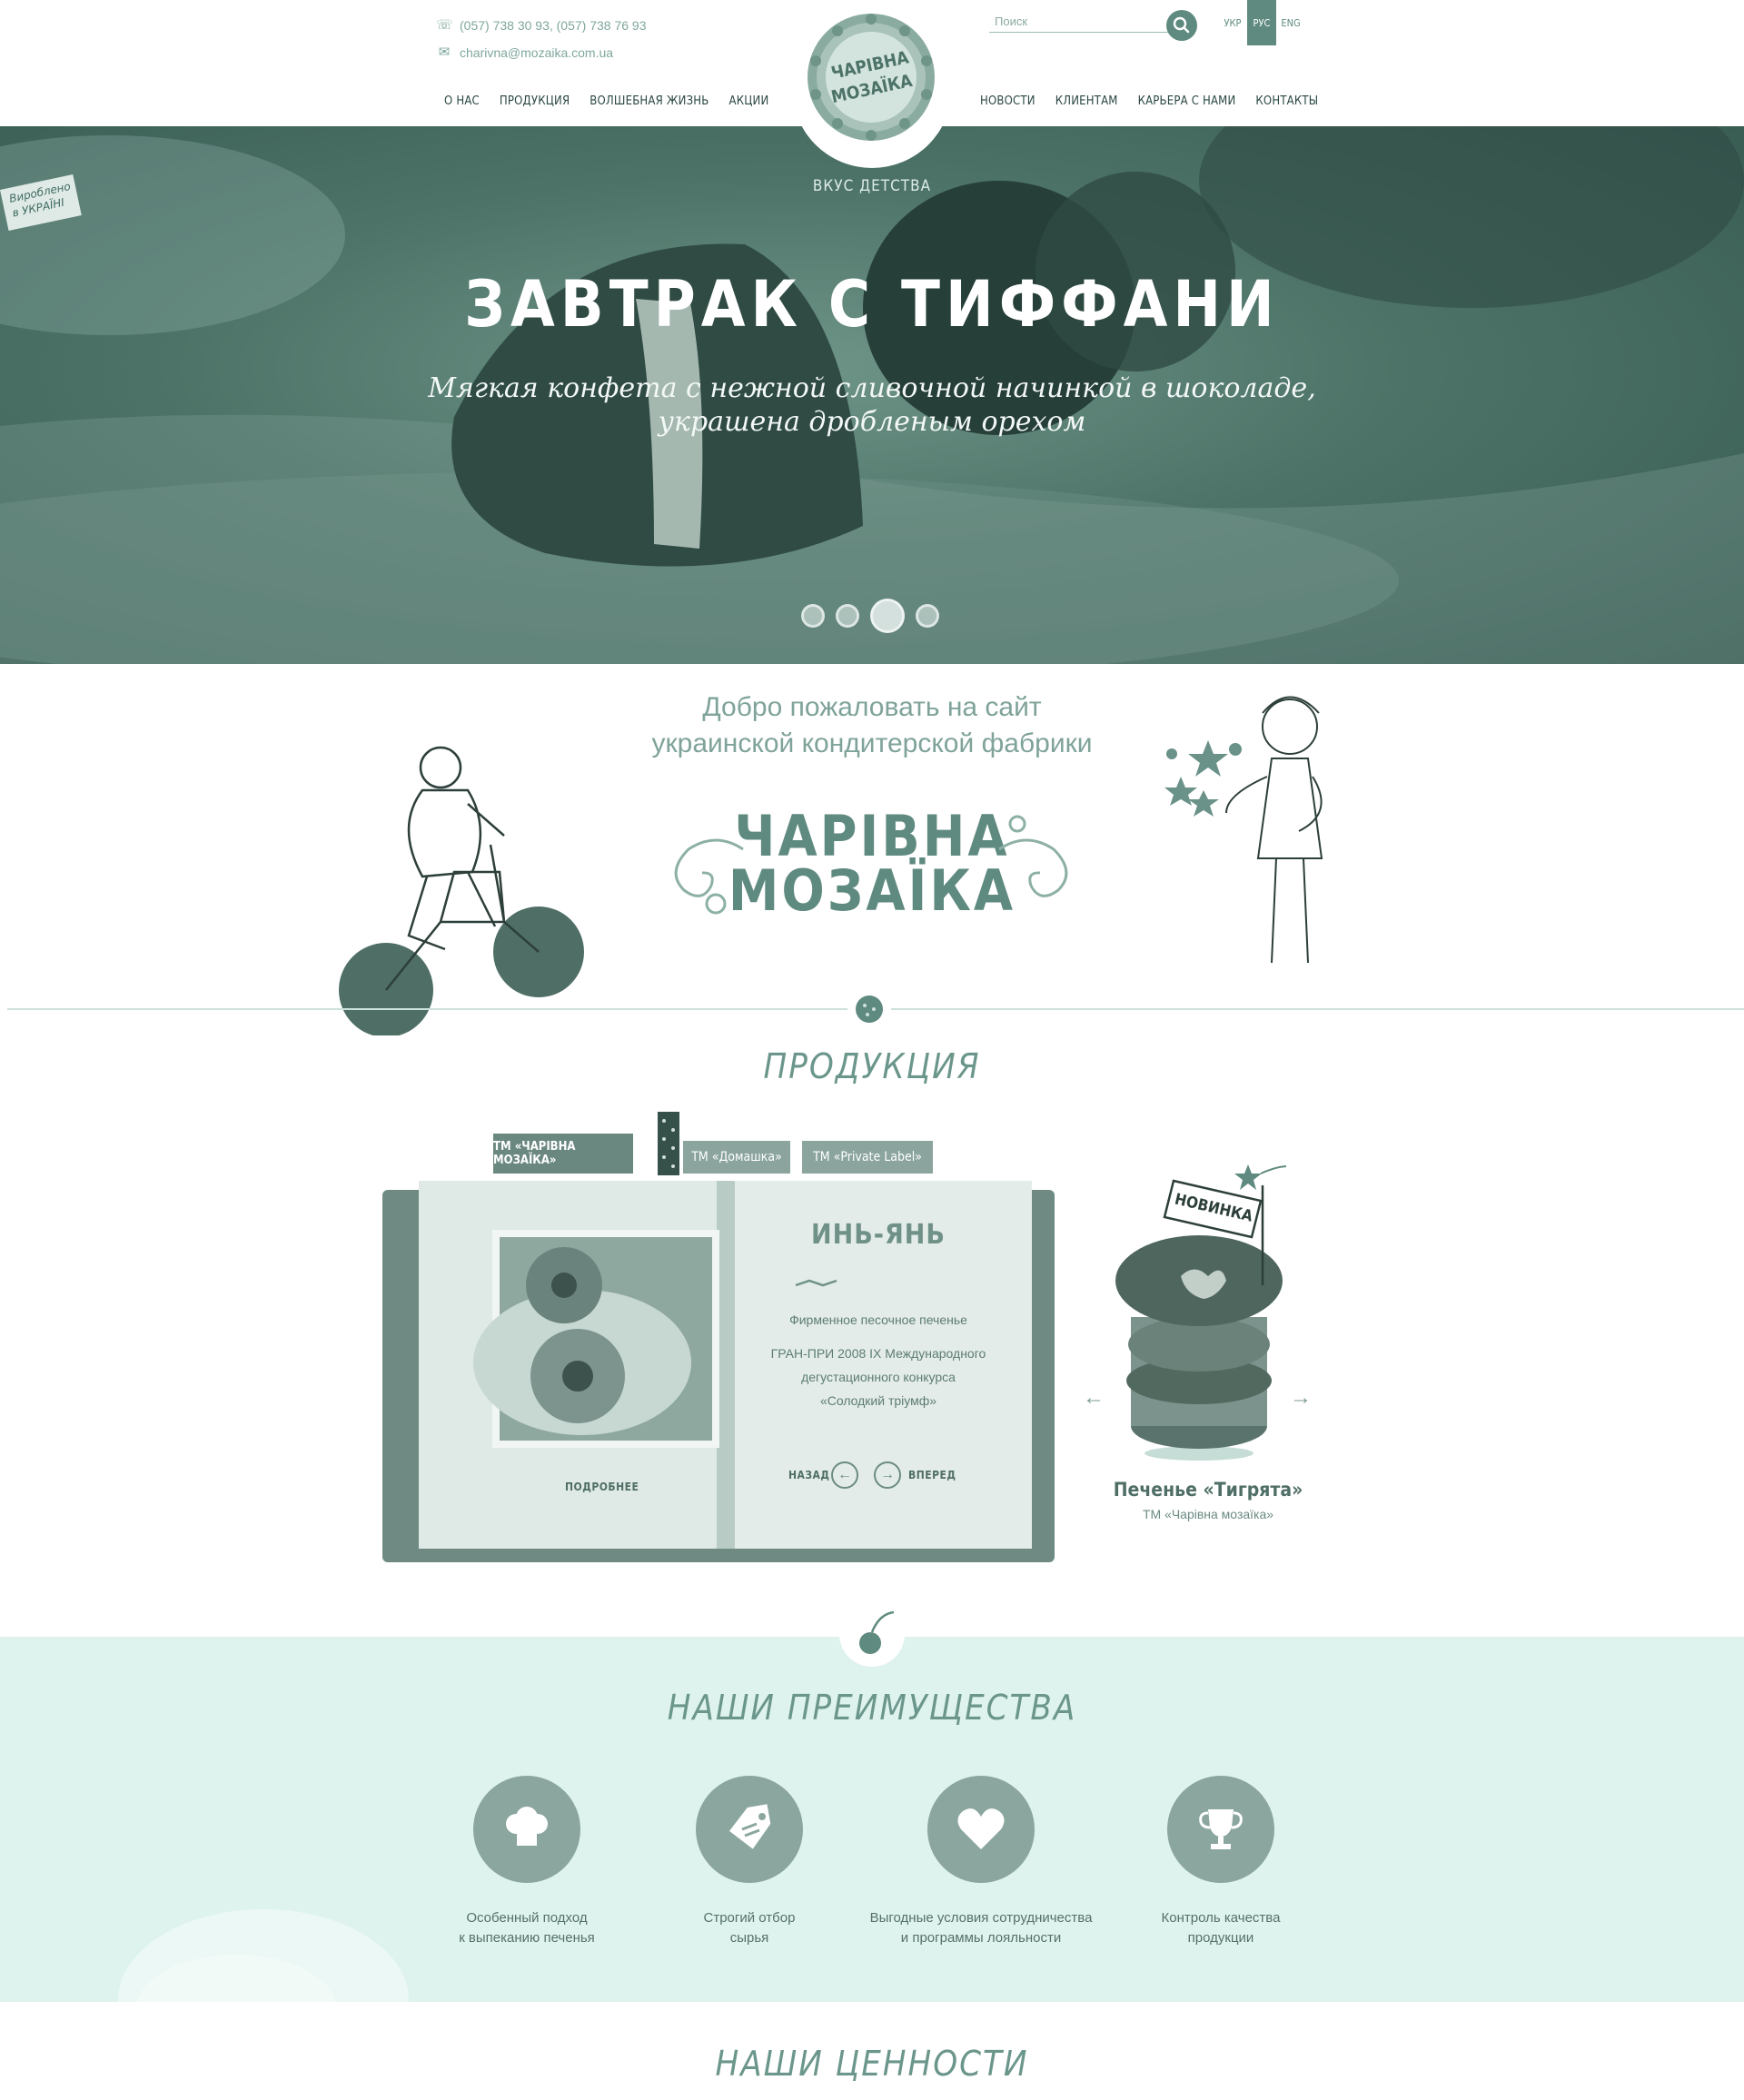 Image resolution: width=1744 pixels, height=2100 pixels. I want to click on book-product-description: Фирменное песочное печенье, so click(878, 1319).